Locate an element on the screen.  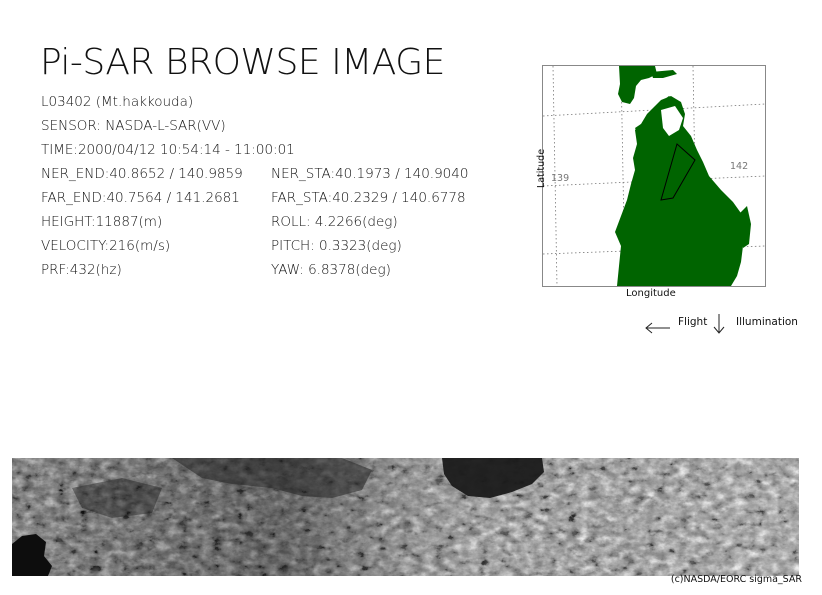
yaw-value: YAW: 6.8378(deg) is located at coordinates (331, 270).